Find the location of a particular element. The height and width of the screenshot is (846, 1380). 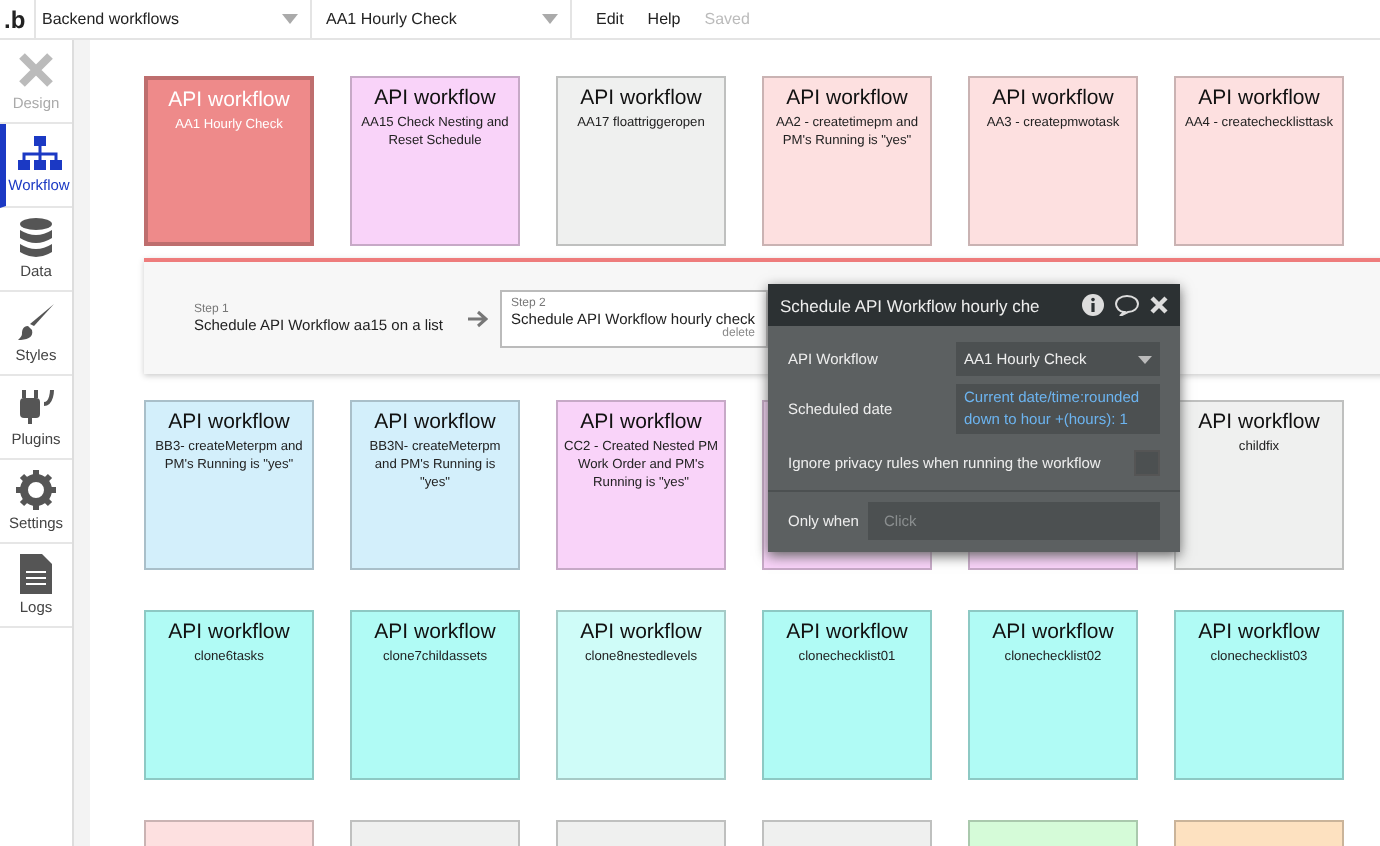

menu-item: Help is located at coordinates (664, 19).